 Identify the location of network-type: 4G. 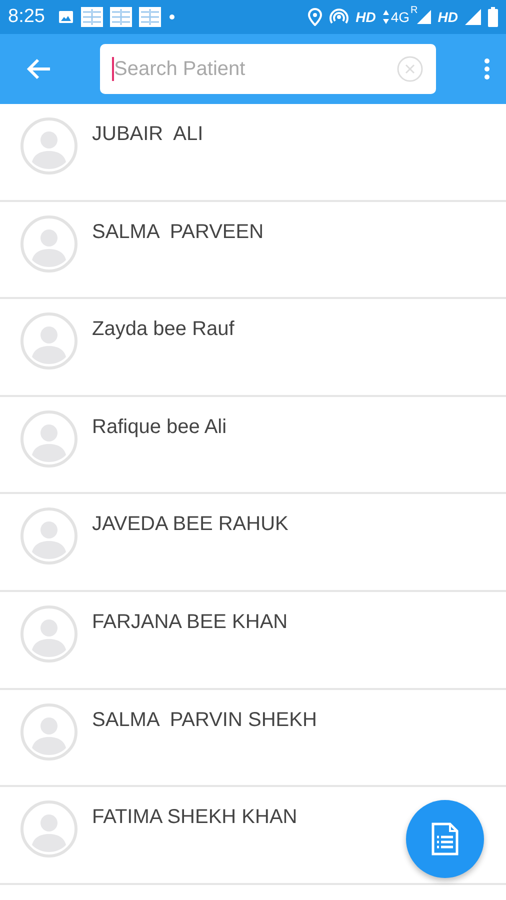
(400, 17).